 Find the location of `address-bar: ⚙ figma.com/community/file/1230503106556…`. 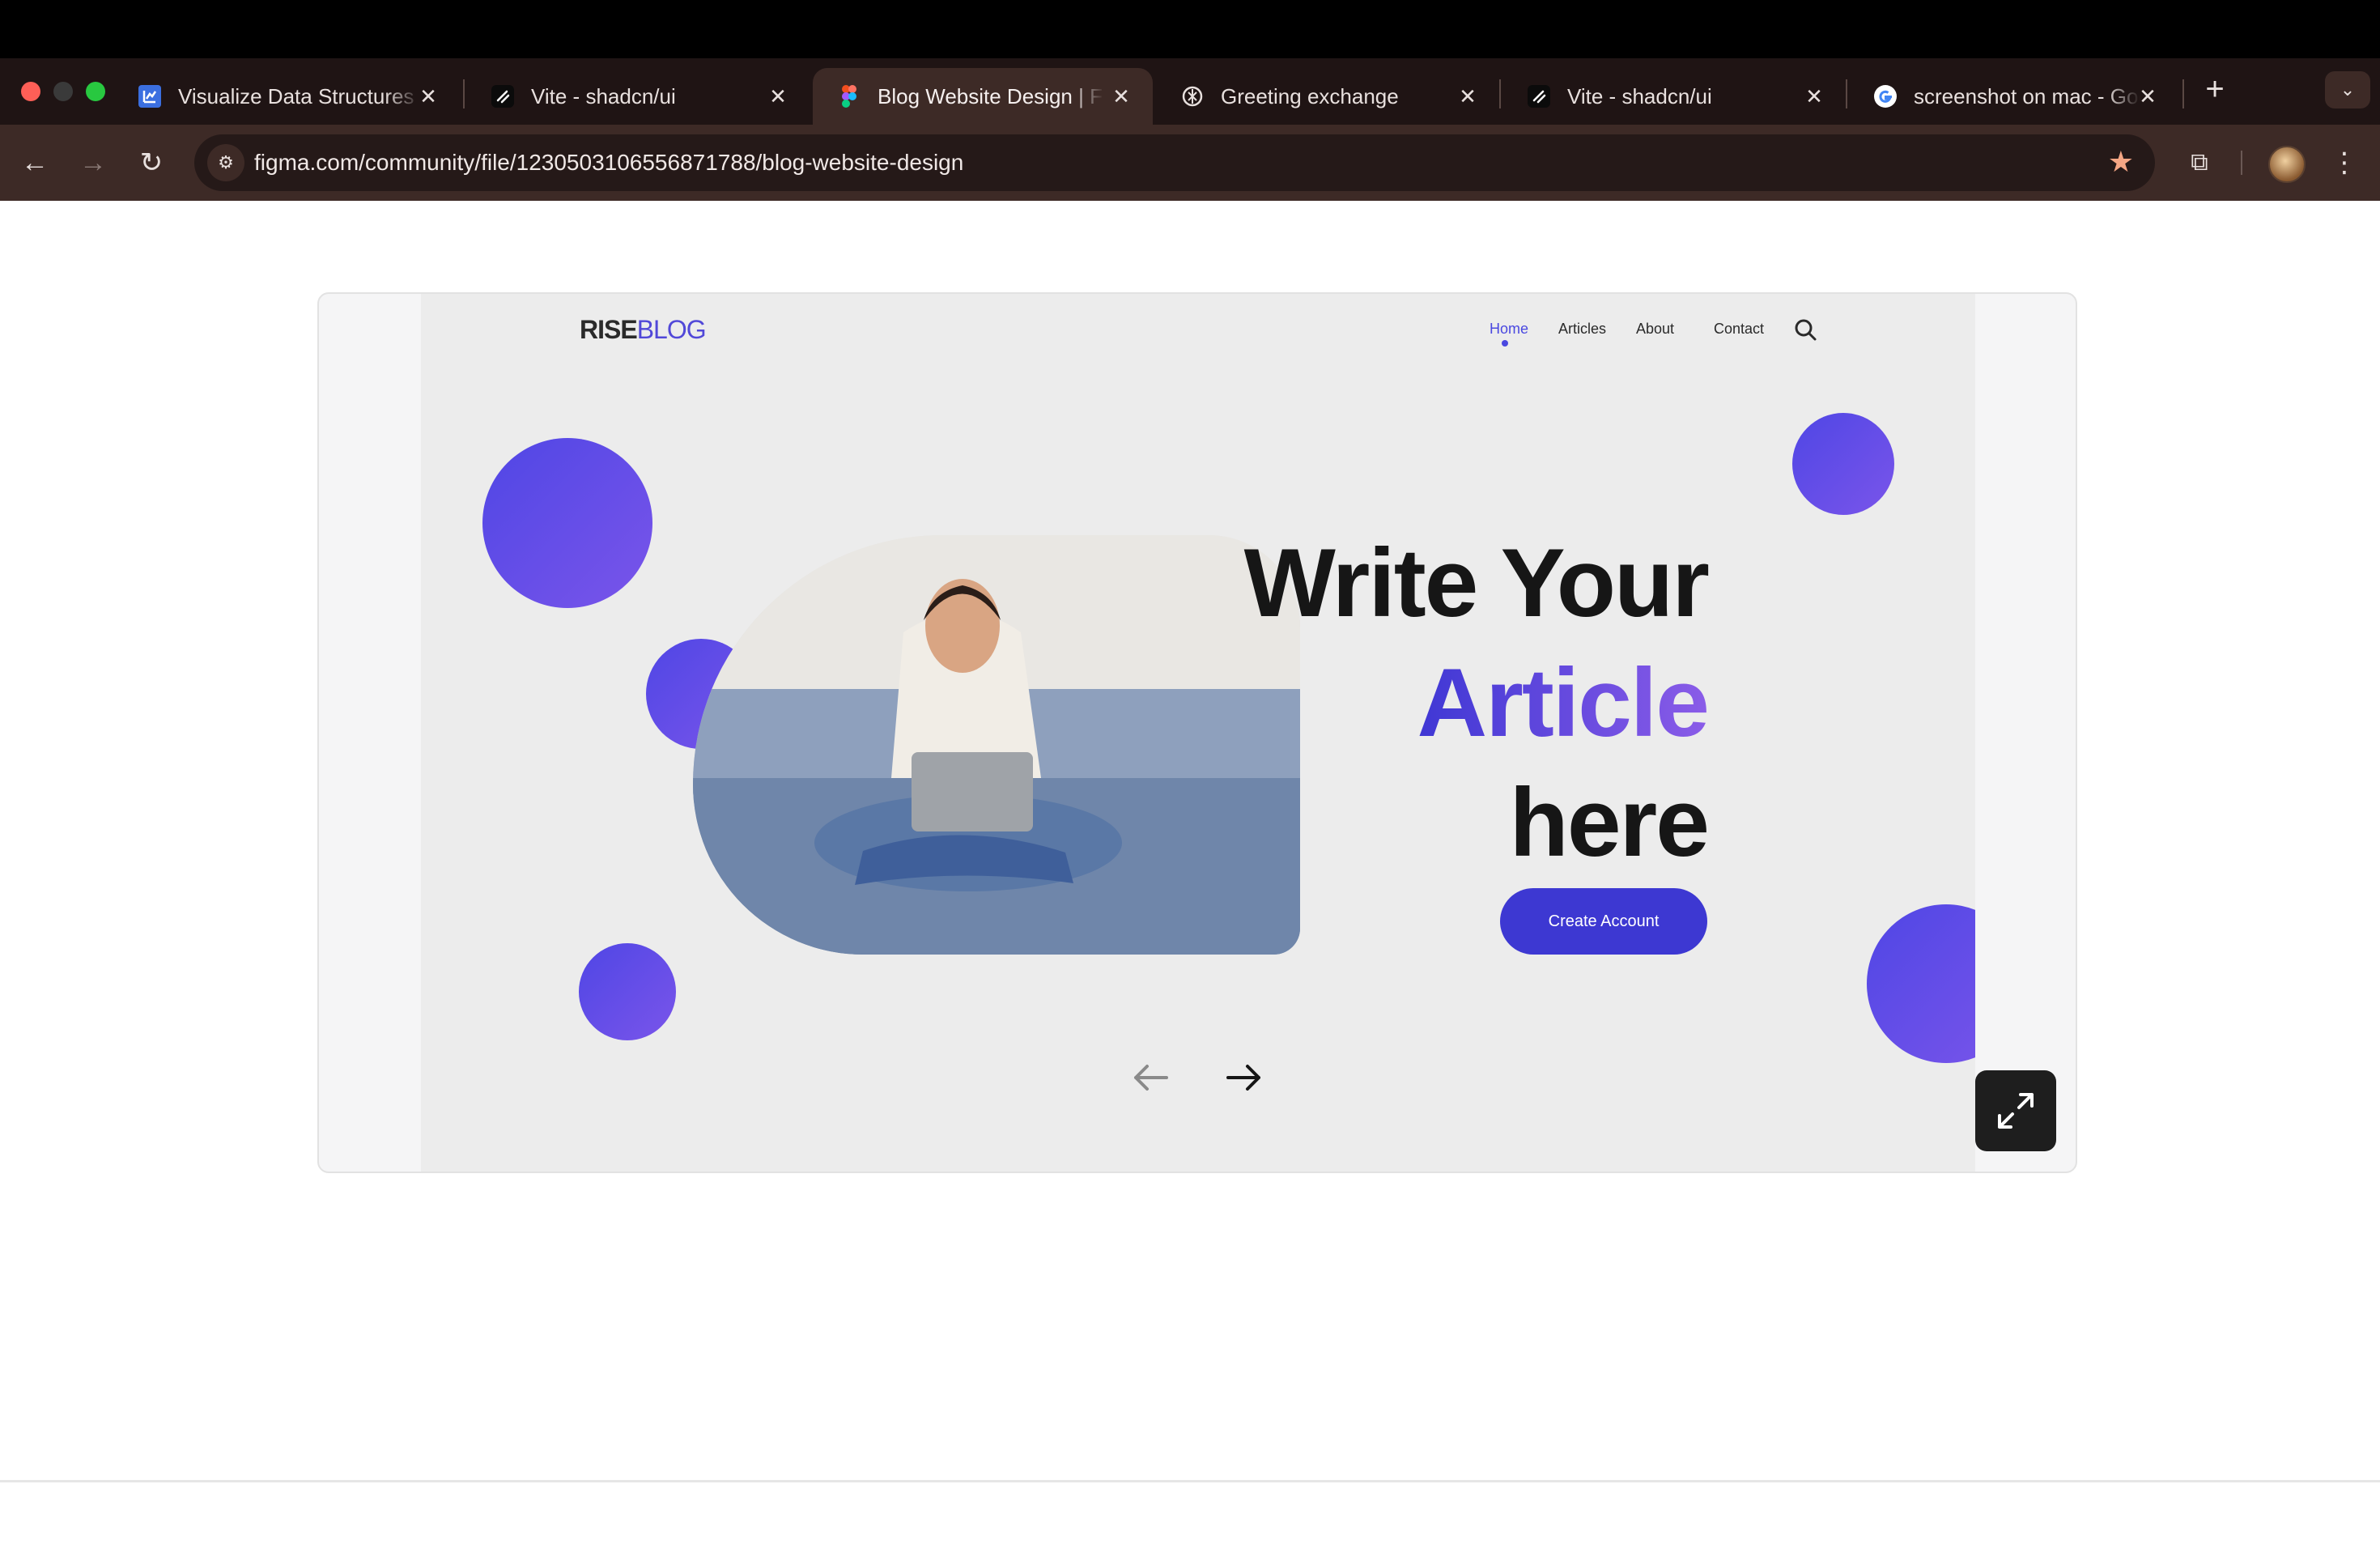

address-bar: ⚙ figma.com/community/file/1230503106556… is located at coordinates (1175, 162).